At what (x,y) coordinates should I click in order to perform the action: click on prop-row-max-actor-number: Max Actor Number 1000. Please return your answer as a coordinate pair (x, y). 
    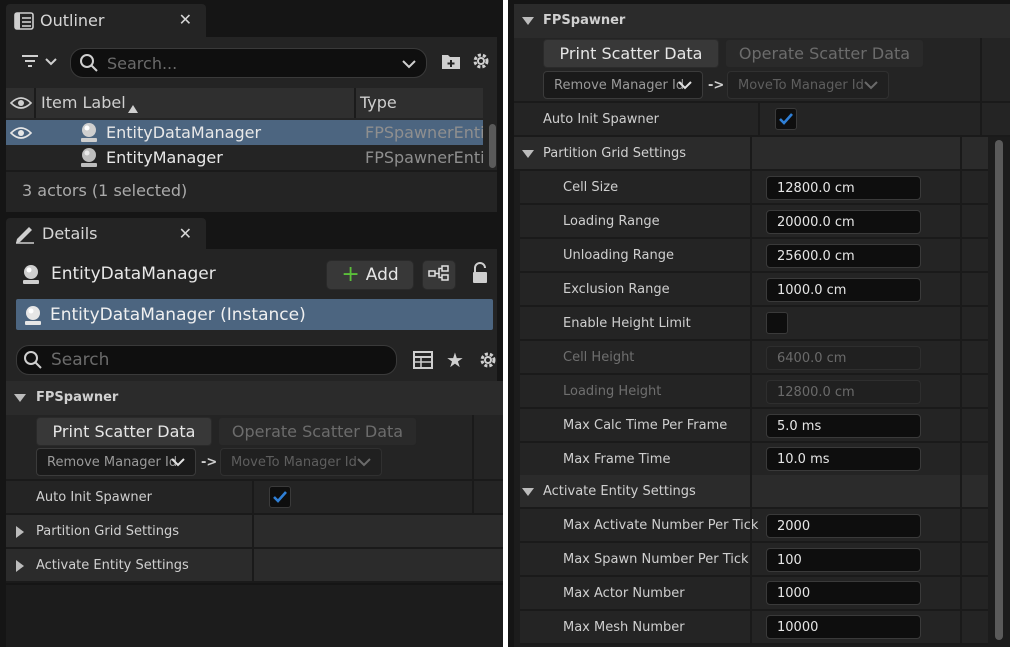
    Looking at the image, I should click on (751, 594).